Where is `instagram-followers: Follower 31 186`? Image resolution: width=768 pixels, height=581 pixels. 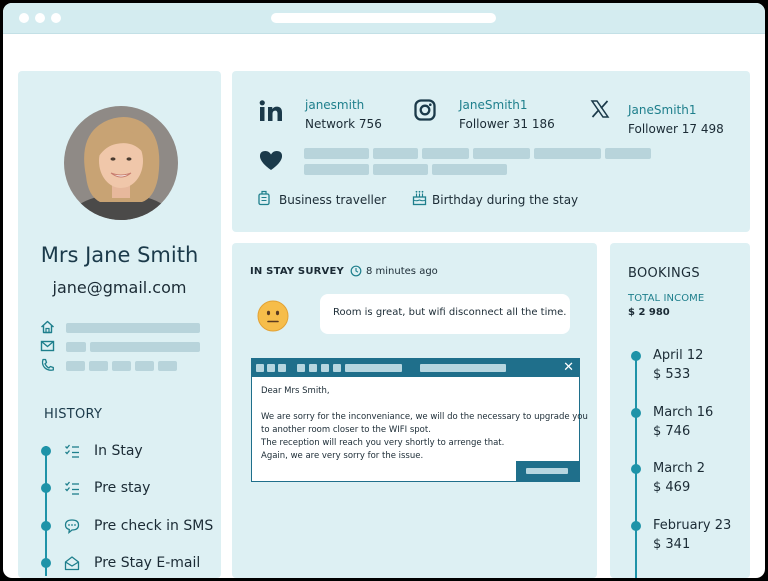
instagram-followers: Follower 31 186 is located at coordinates (507, 124).